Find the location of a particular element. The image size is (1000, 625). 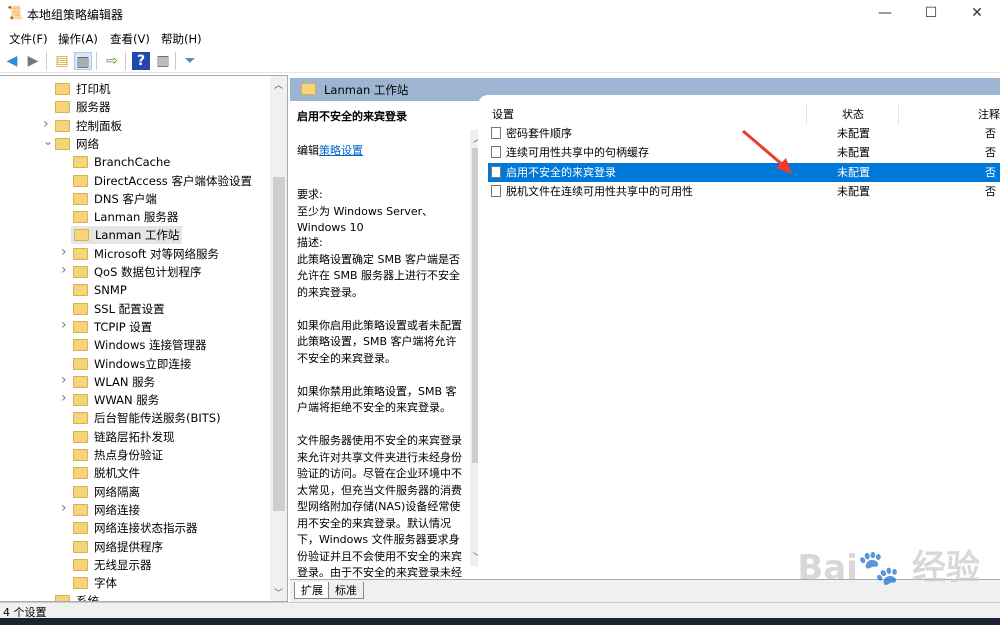

tree-item: 字体 is located at coordinates (95, 583).